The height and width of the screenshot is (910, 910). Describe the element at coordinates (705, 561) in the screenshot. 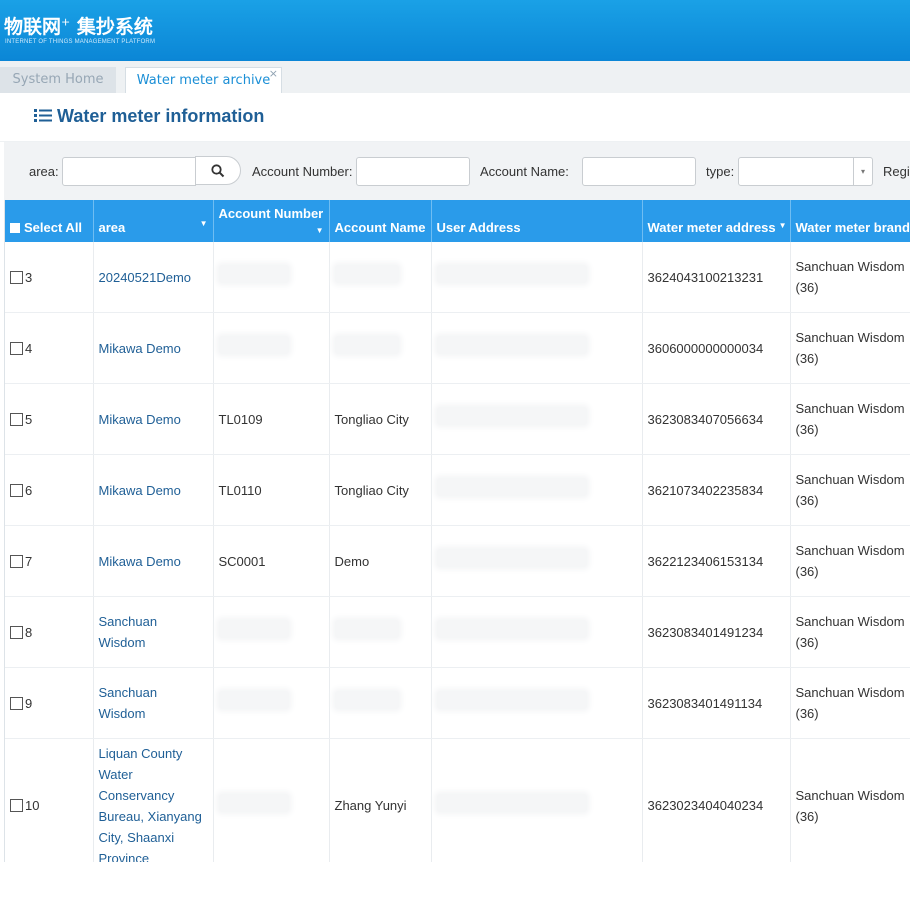

I see `water-meter-address: 3622123406153134` at that location.